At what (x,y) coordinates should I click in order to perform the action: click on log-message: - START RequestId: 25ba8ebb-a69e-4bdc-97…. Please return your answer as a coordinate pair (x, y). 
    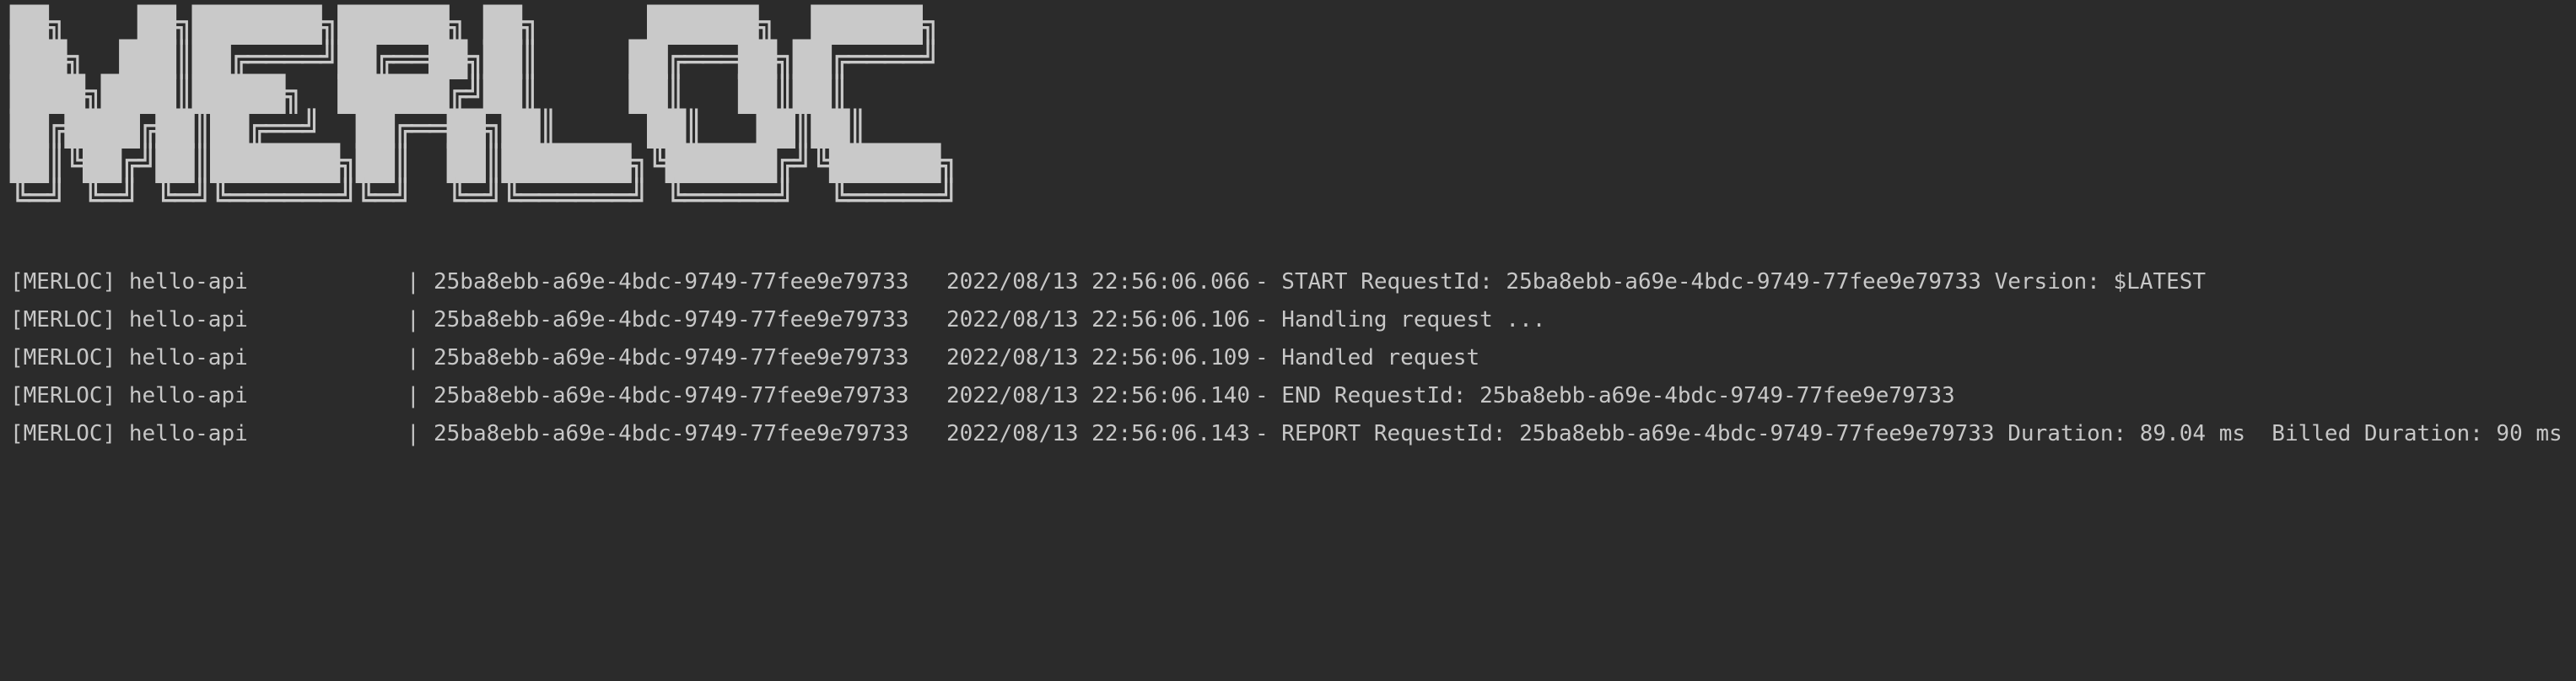
    Looking at the image, I should click on (1731, 282).